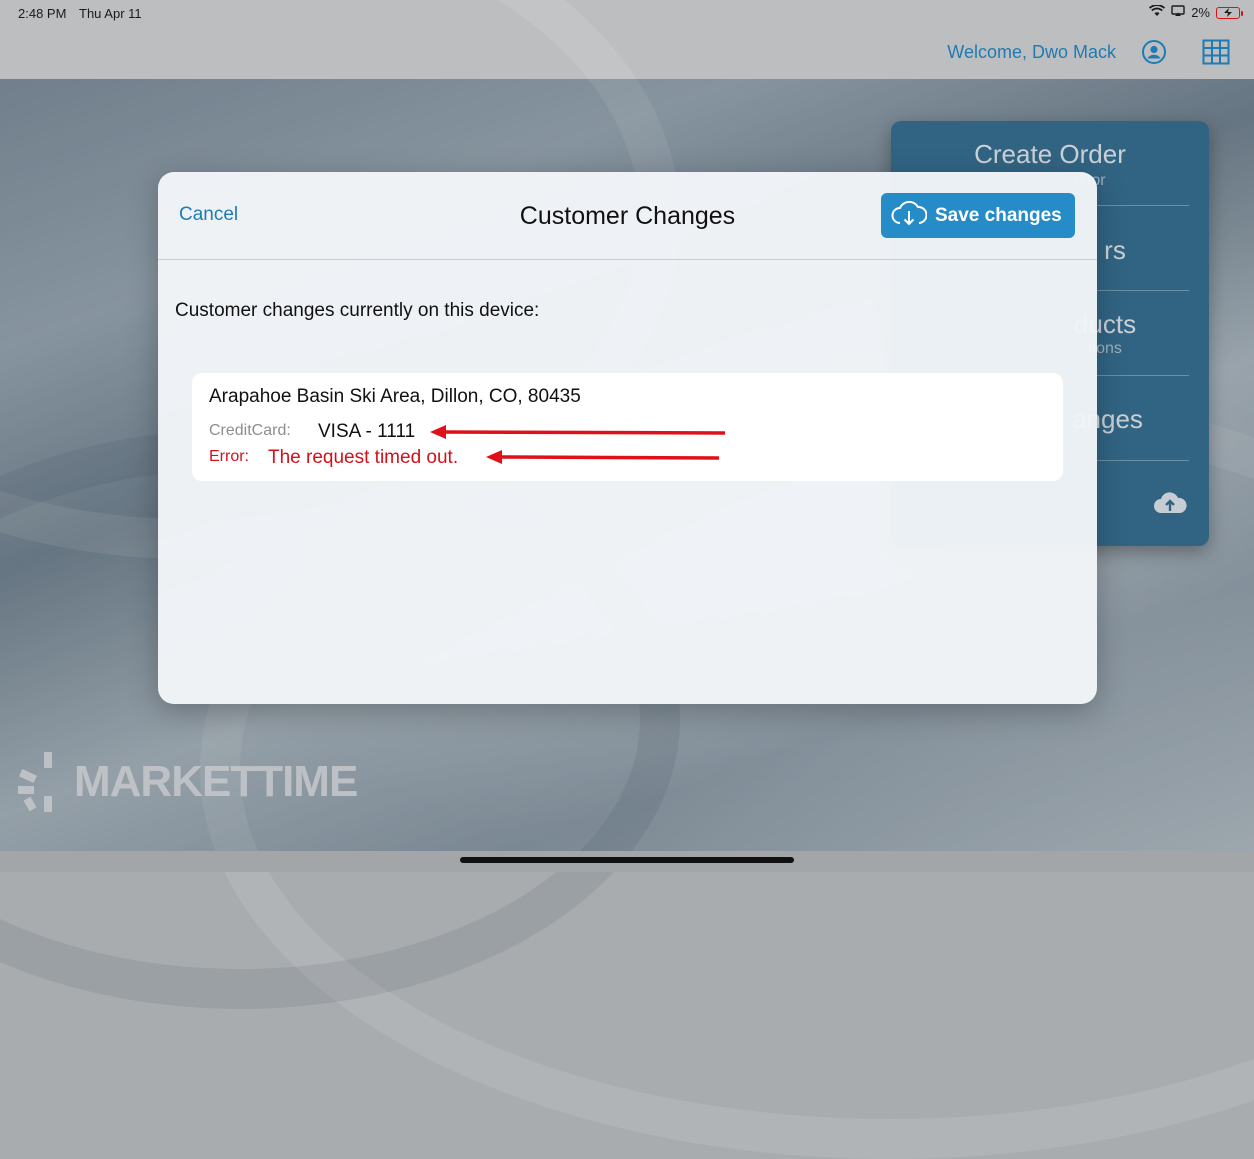 The width and height of the screenshot is (1254, 1159). Describe the element at coordinates (627, 860) in the screenshot. I see `home-indicator` at that location.